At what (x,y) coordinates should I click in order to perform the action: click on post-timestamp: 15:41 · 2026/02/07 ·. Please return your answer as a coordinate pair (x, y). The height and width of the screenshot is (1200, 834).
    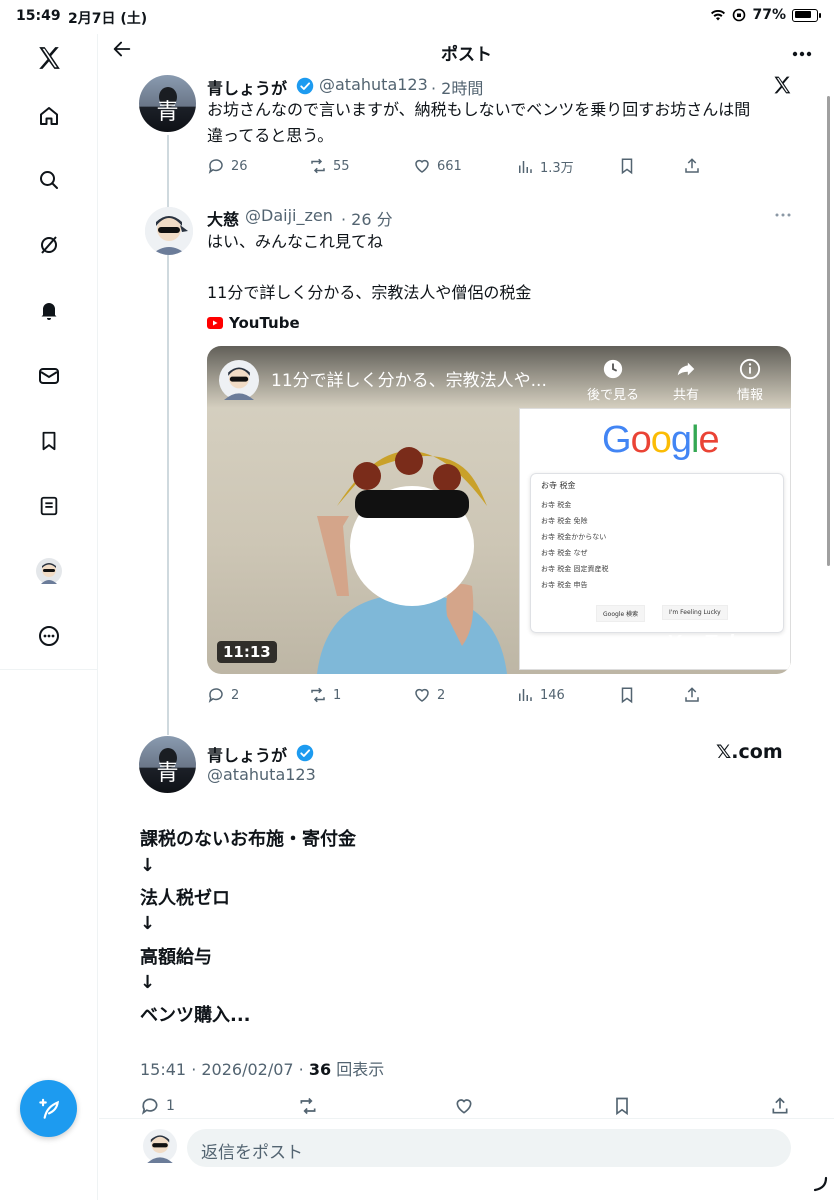
    Looking at the image, I should click on (224, 1069).